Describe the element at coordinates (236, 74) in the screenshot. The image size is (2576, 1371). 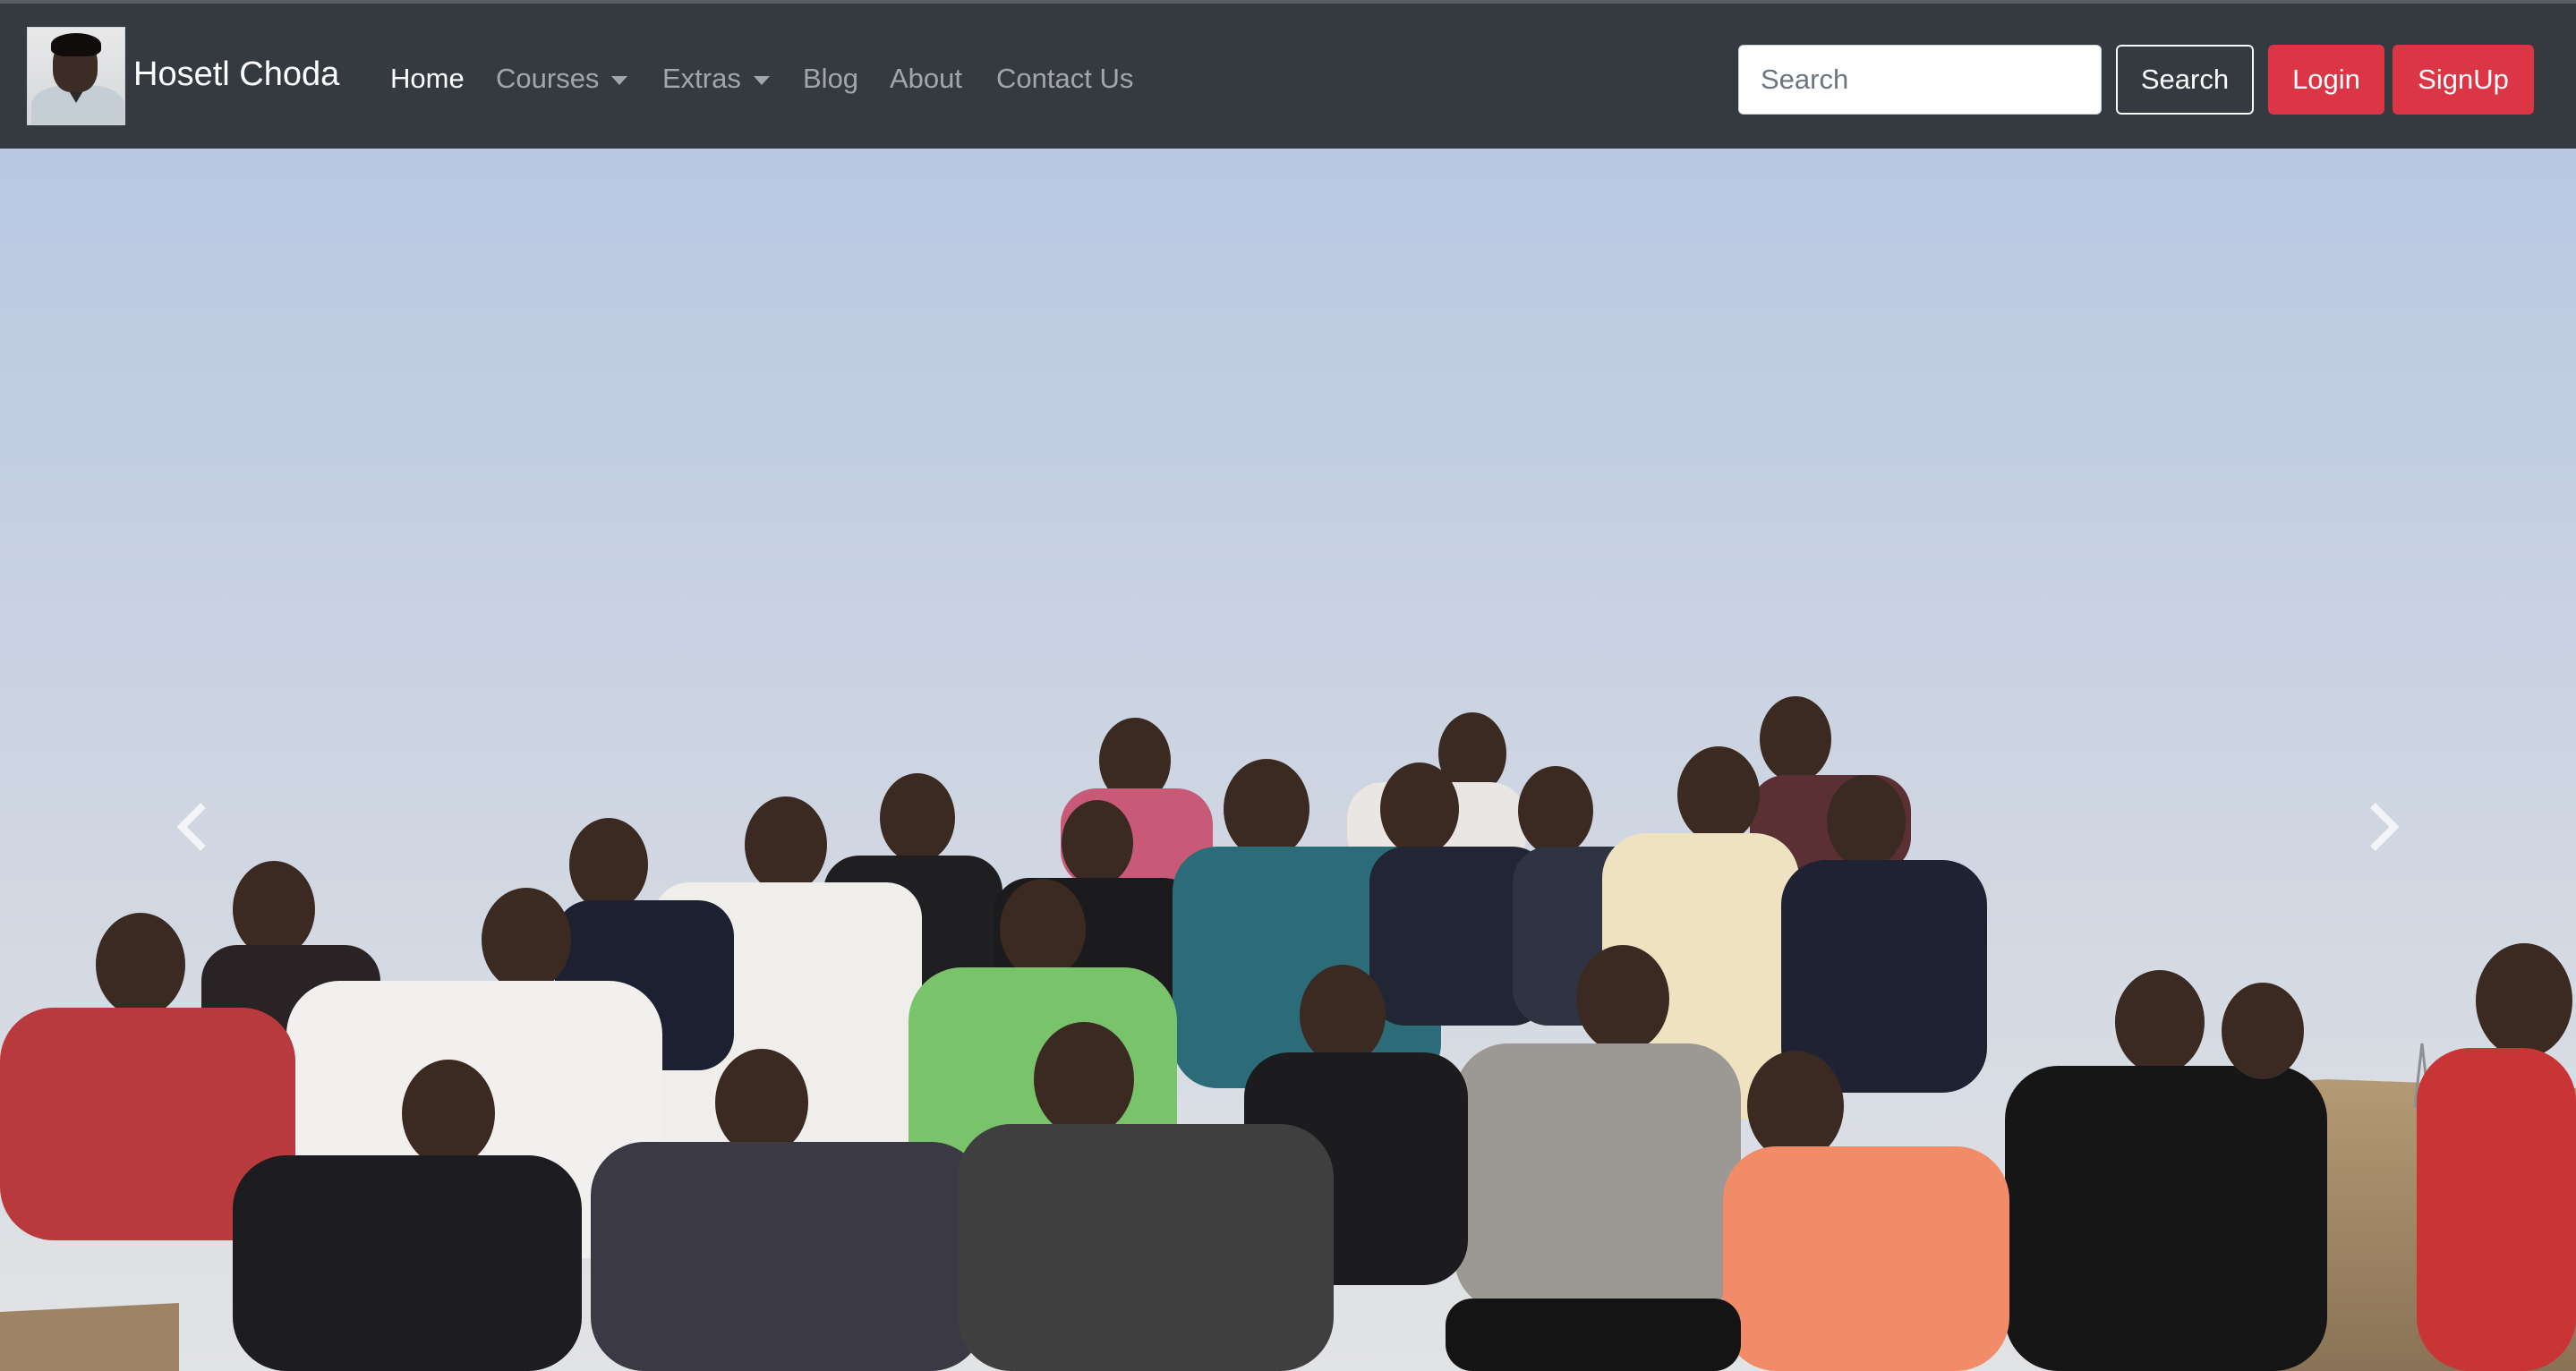
I see `brand-name: Hosetl Choda` at that location.